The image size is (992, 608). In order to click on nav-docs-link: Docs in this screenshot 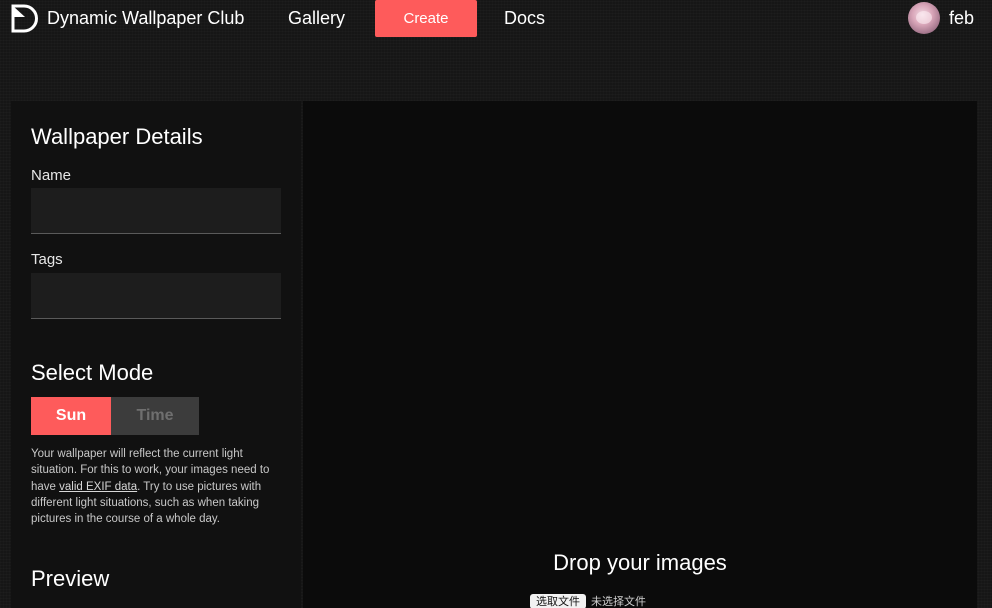, I will do `click(524, 18)`.